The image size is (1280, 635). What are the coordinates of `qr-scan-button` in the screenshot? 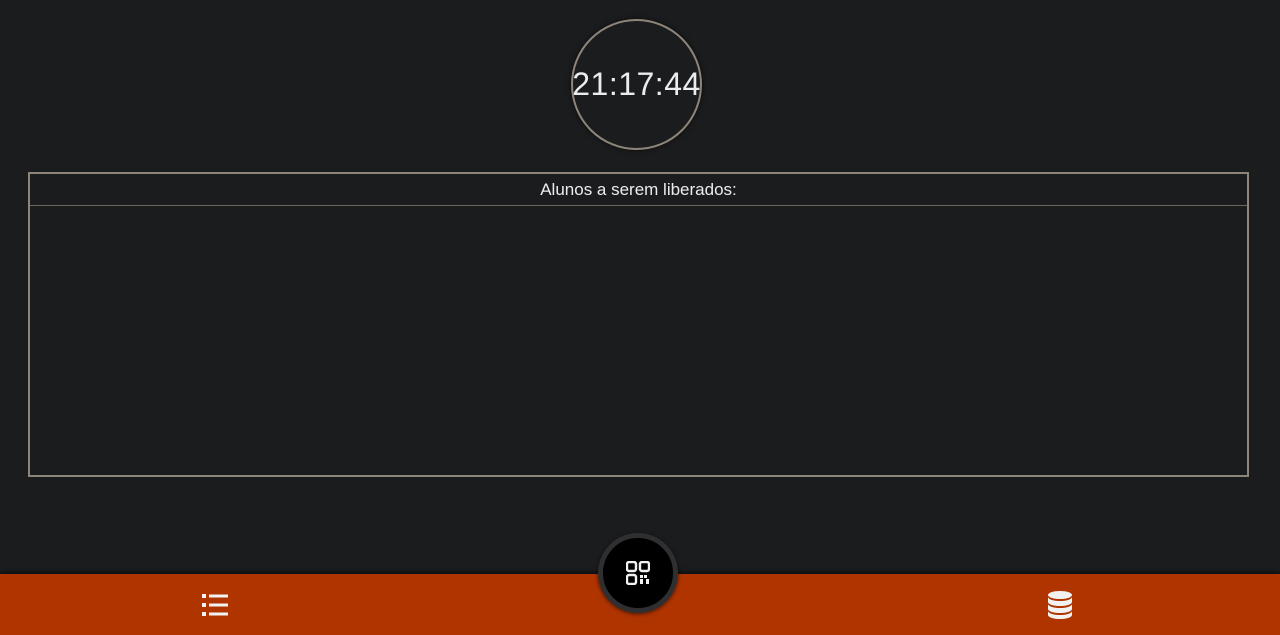 It's located at (638, 573).